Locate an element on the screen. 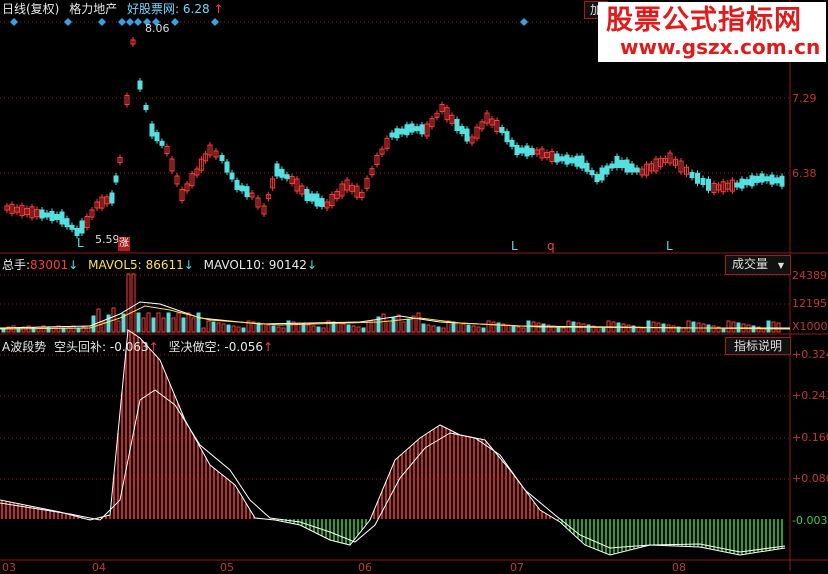 This screenshot has width=828, height=574. stock-name: 格力地产 is located at coordinates (93, 9).